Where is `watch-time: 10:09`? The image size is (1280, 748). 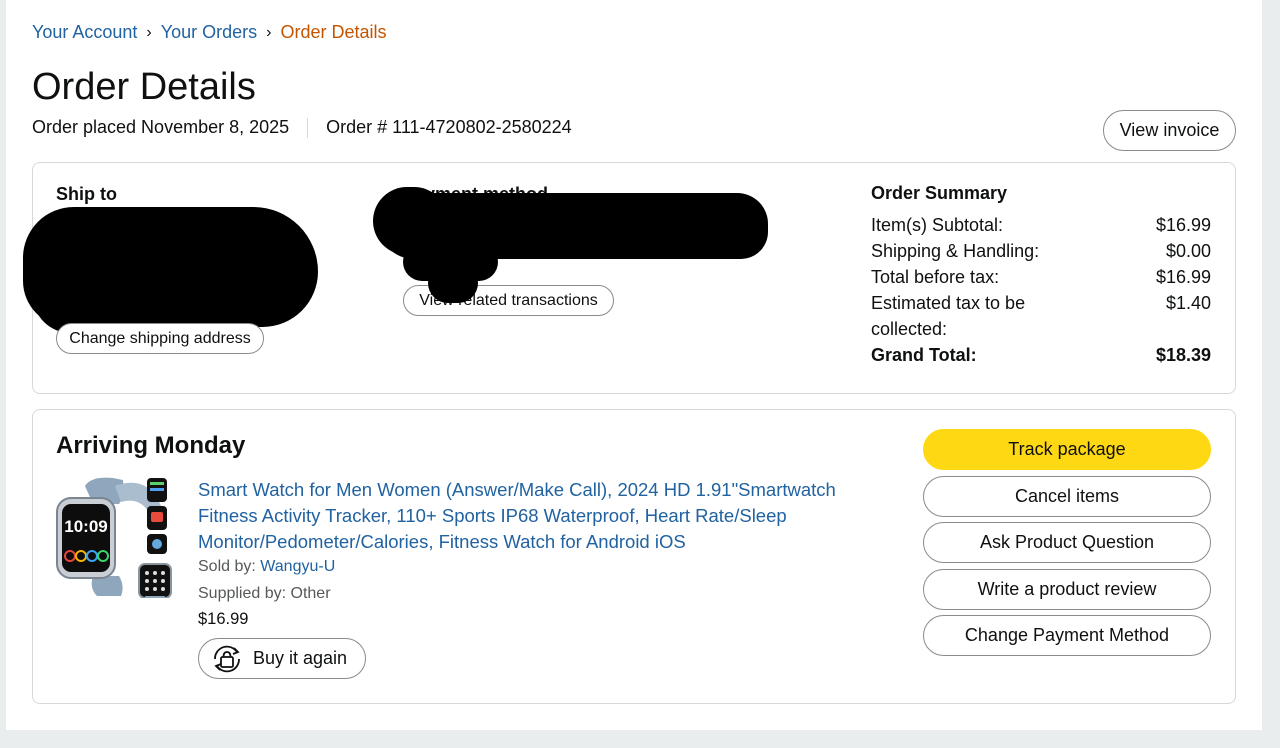 watch-time: 10:09 is located at coordinates (85, 526).